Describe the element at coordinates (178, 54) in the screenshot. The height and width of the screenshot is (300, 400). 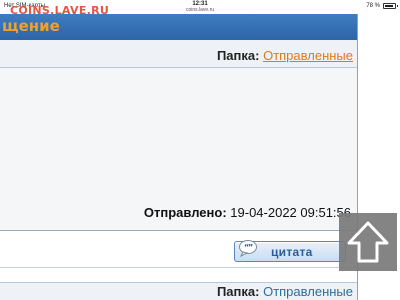
I see `folder-row-top: Папка: Отправленные` at that location.